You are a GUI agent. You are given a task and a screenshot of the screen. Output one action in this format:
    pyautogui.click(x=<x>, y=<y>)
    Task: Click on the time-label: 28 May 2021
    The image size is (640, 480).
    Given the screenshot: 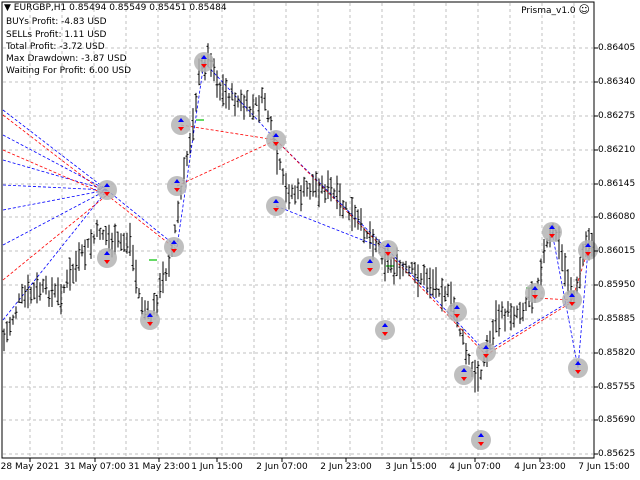 What is the action you would take?
    pyautogui.click(x=30, y=467)
    